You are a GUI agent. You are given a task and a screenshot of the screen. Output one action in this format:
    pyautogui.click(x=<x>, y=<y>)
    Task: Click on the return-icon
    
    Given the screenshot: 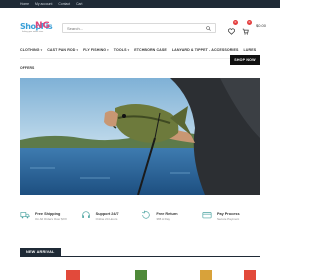 What is the action you would take?
    pyautogui.click(x=146, y=214)
    